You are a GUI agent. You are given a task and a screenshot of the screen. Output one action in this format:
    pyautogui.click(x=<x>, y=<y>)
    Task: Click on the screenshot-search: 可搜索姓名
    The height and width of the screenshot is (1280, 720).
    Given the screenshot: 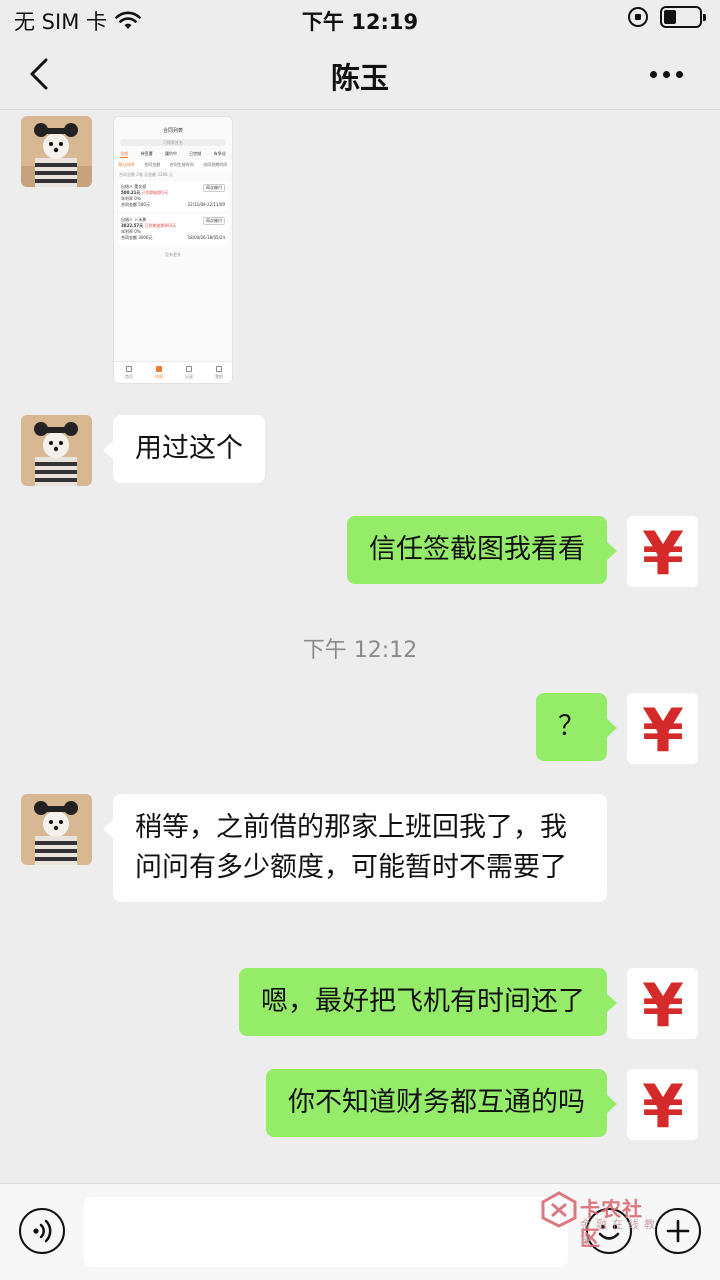 What is the action you would take?
    pyautogui.click(x=173, y=142)
    